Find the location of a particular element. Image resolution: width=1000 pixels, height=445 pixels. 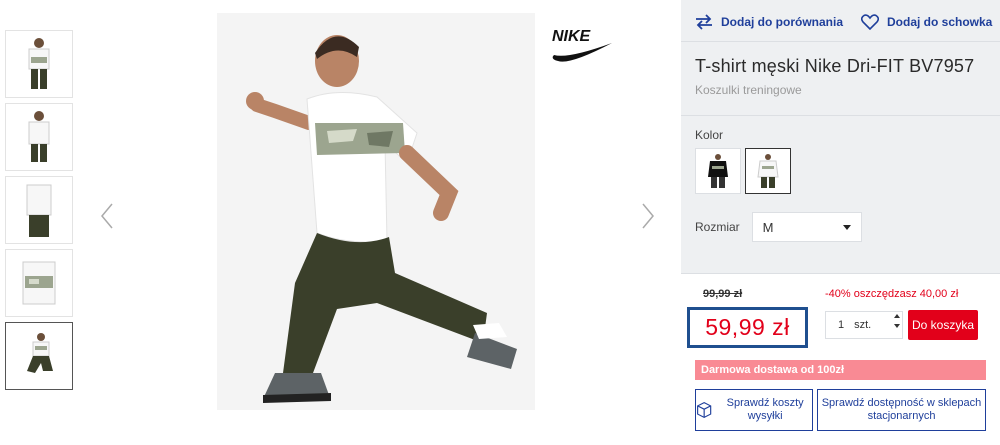

gallery-prev-button is located at coordinates (107, 216).